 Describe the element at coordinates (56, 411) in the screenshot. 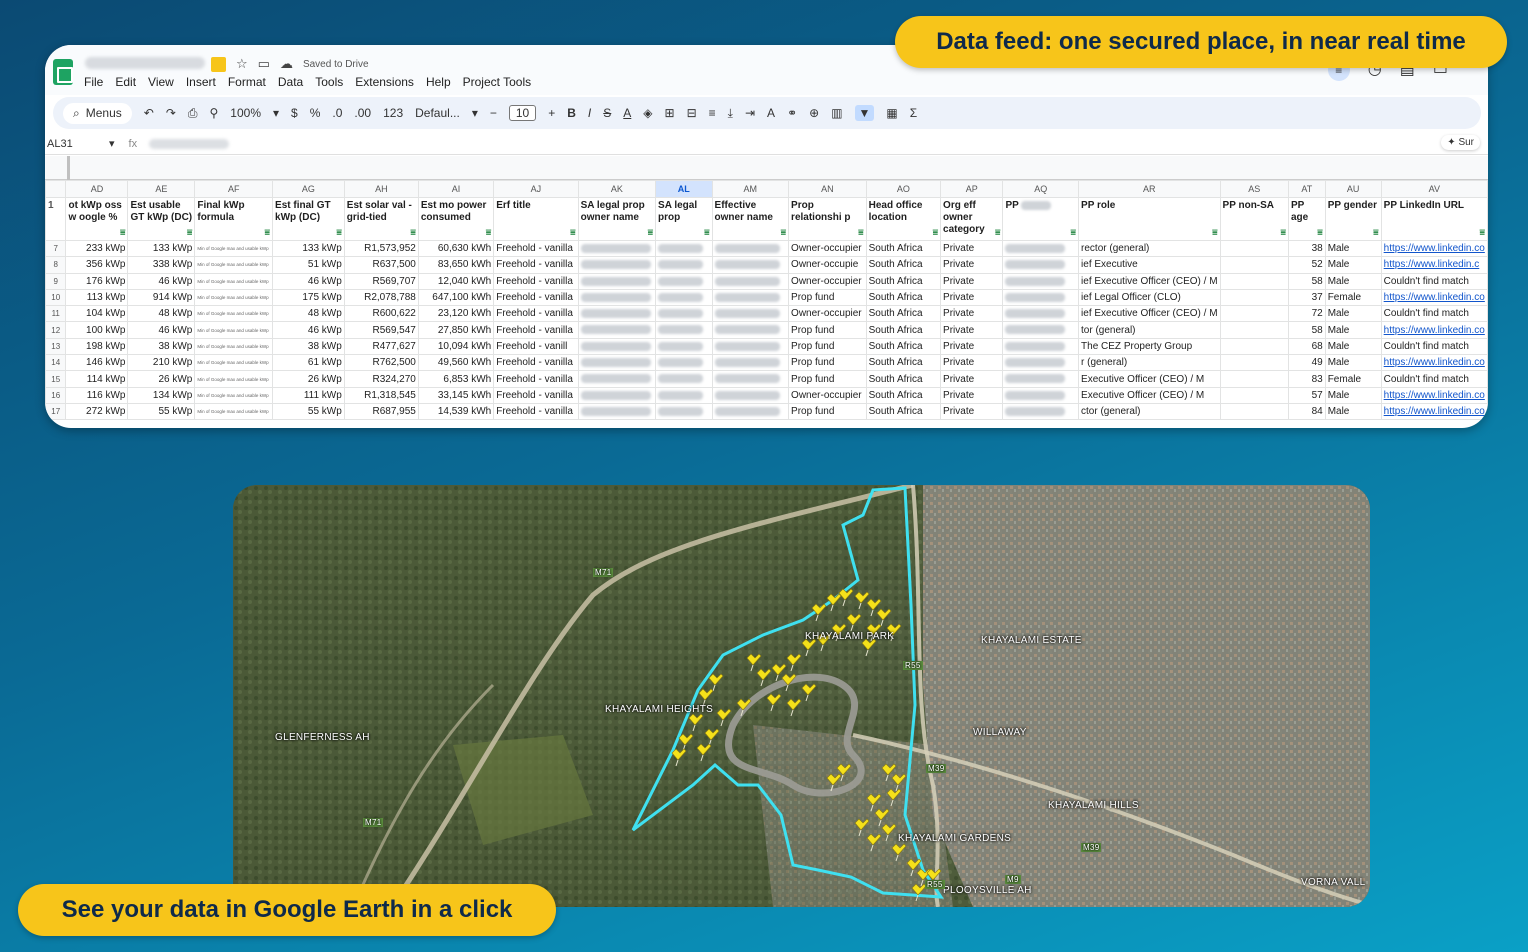

I see `row-number: 17` at that location.